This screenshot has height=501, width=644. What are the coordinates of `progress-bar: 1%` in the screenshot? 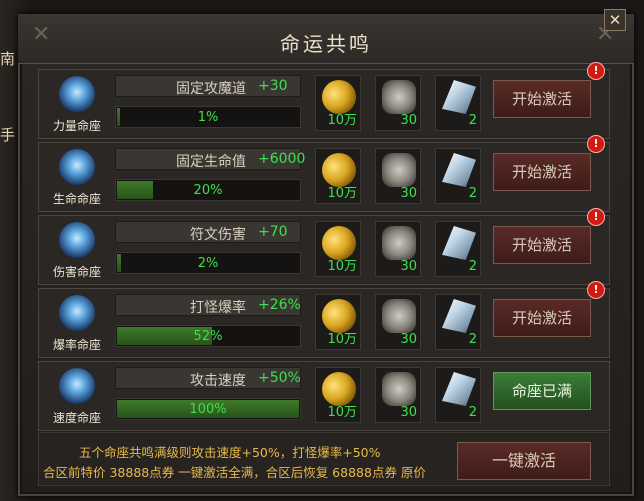 It's located at (208, 117).